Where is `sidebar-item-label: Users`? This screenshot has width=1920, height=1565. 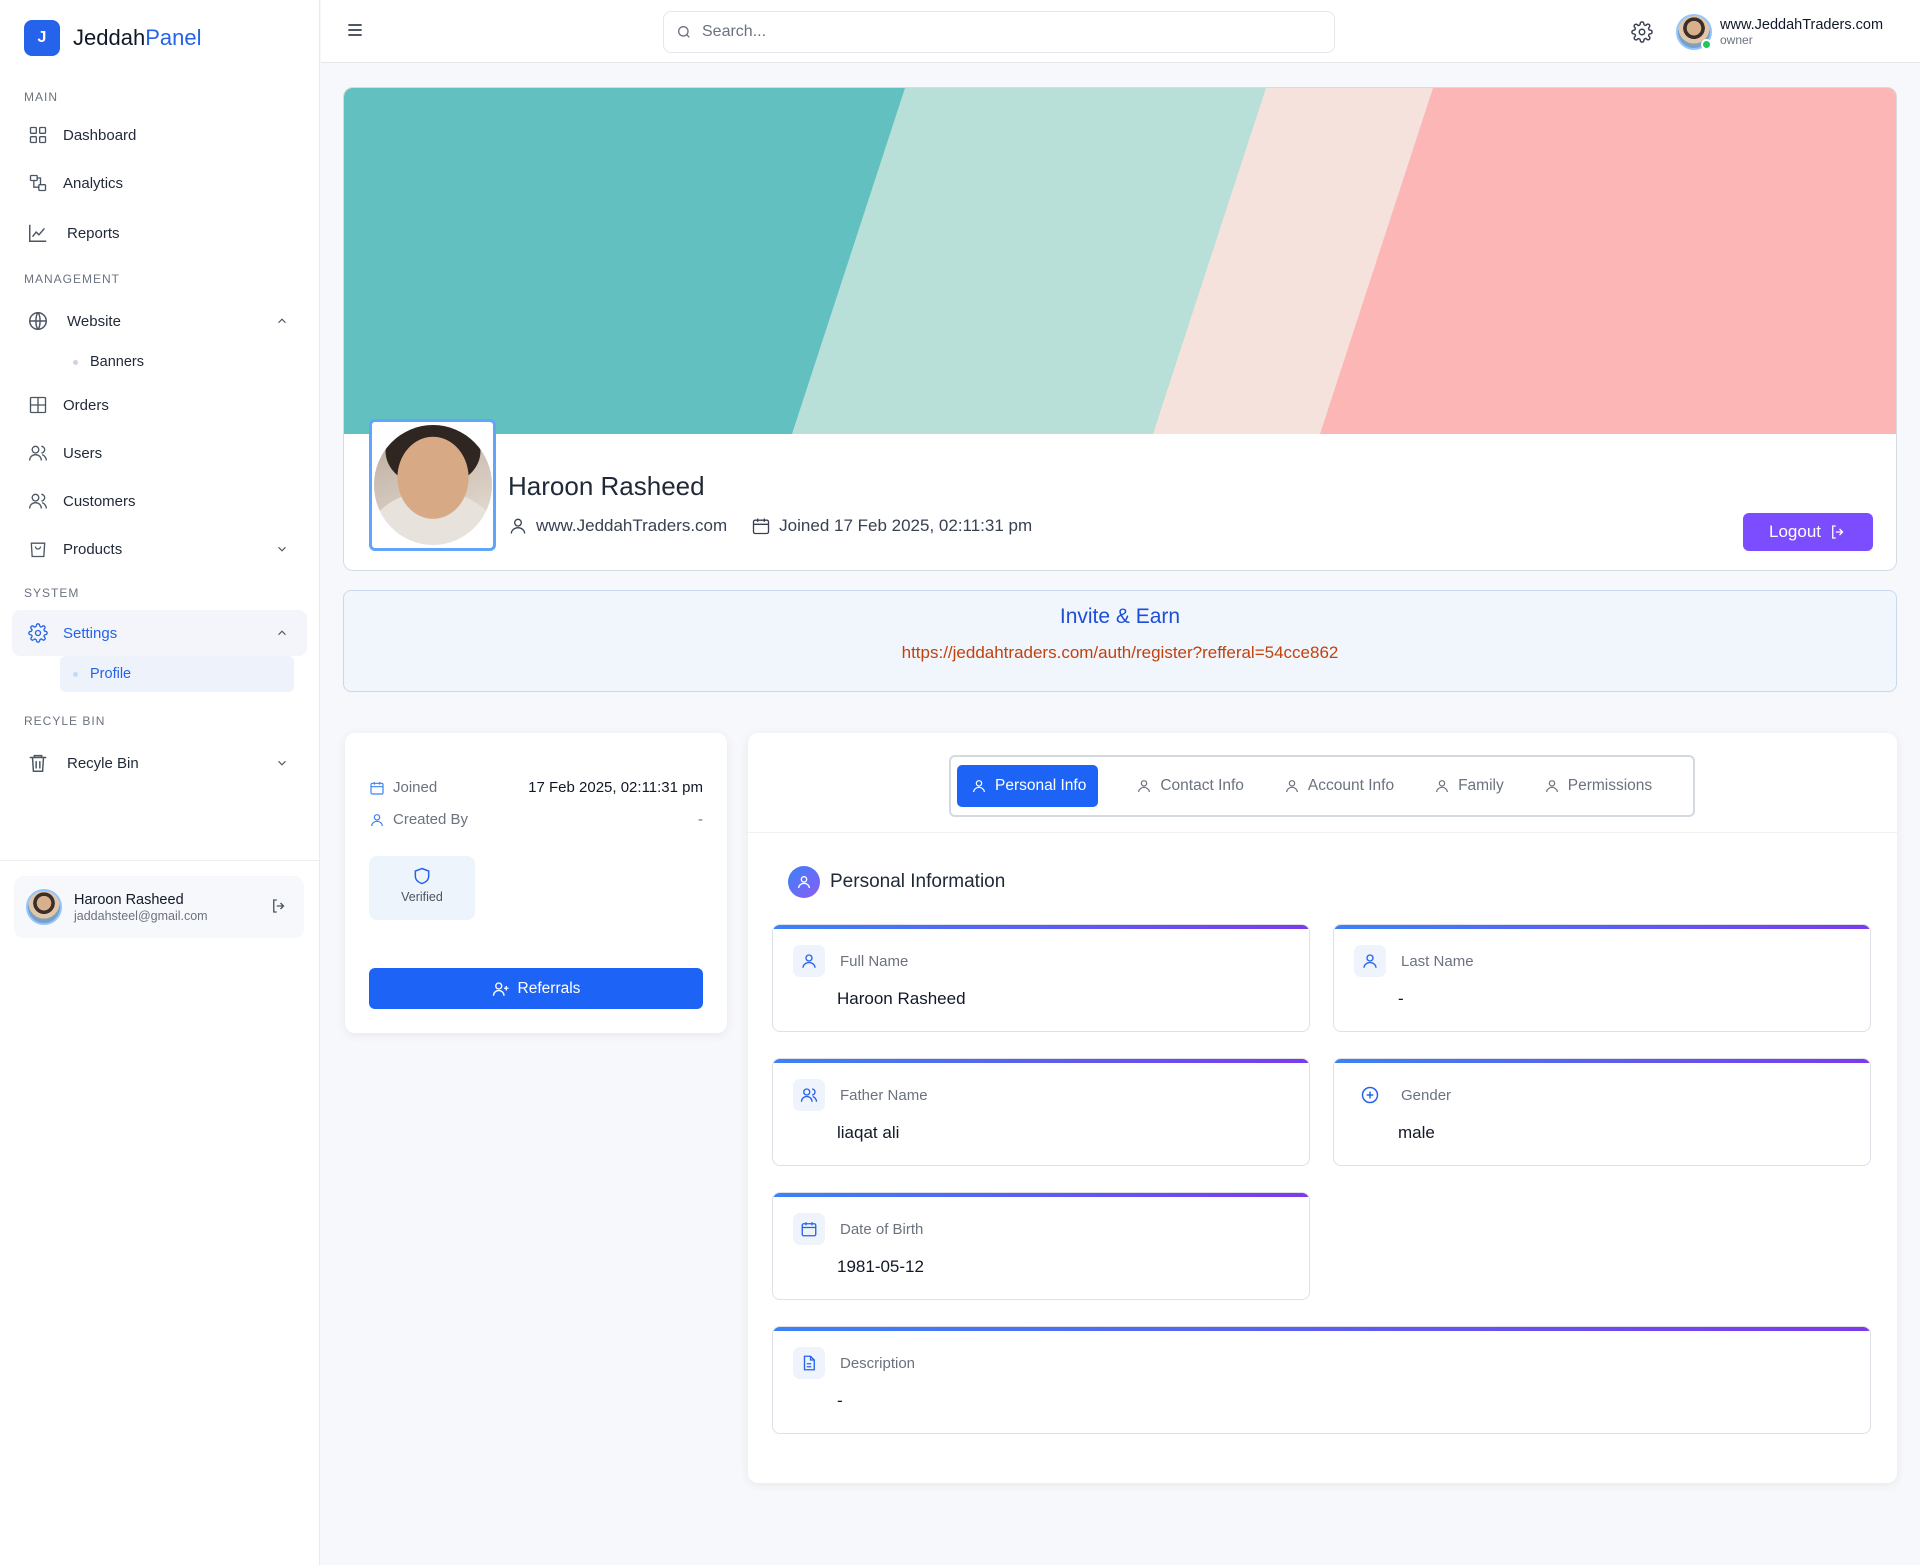
sidebar-item-label: Users is located at coordinates (83, 453).